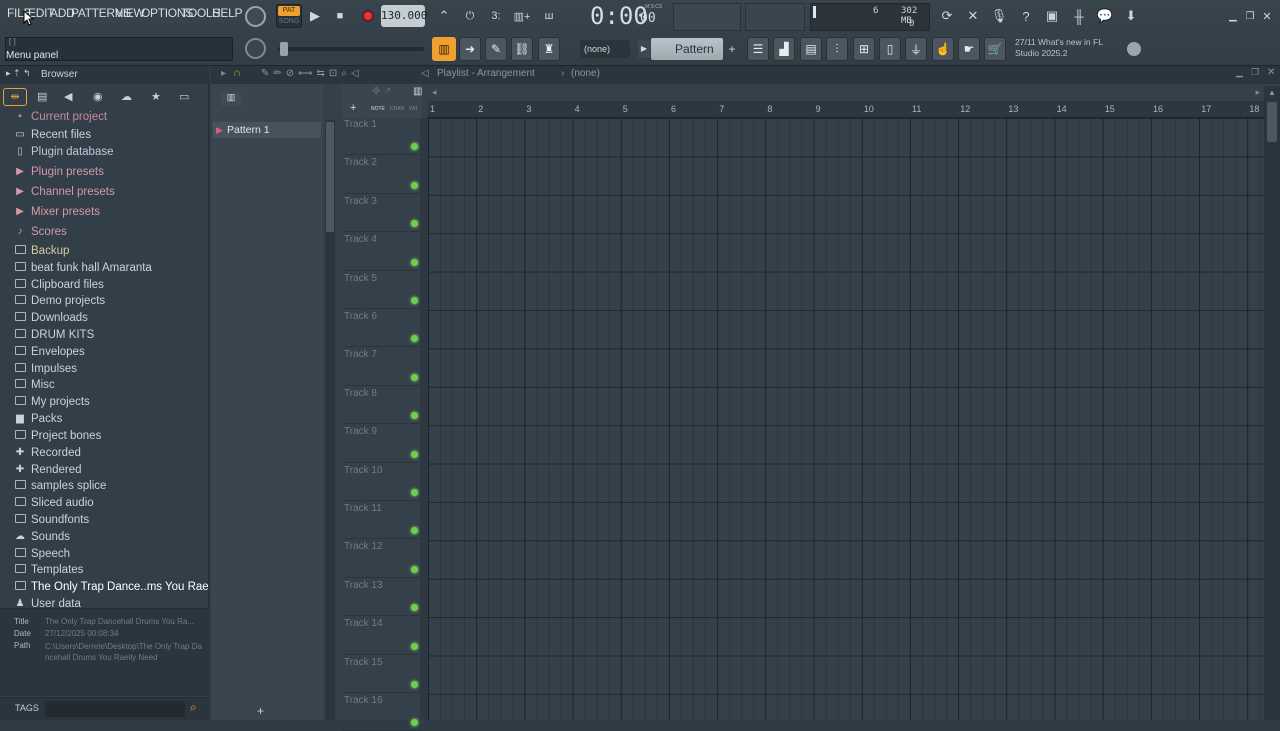  Describe the element at coordinates (846, 93) in the screenshot. I see `overview-strip: ◂ ▸` at that location.